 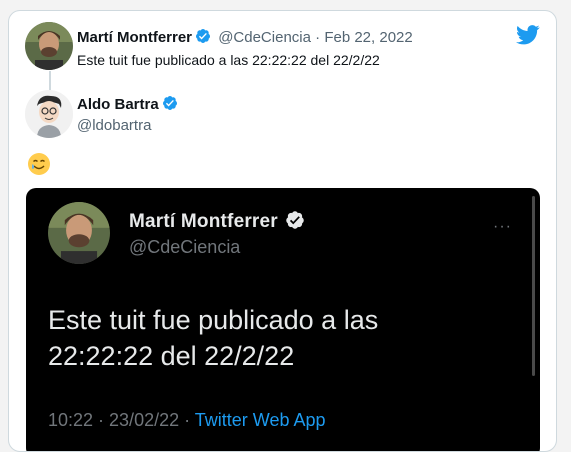 I want to click on embedded-author-name: Martí Montferrer, so click(x=217, y=221).